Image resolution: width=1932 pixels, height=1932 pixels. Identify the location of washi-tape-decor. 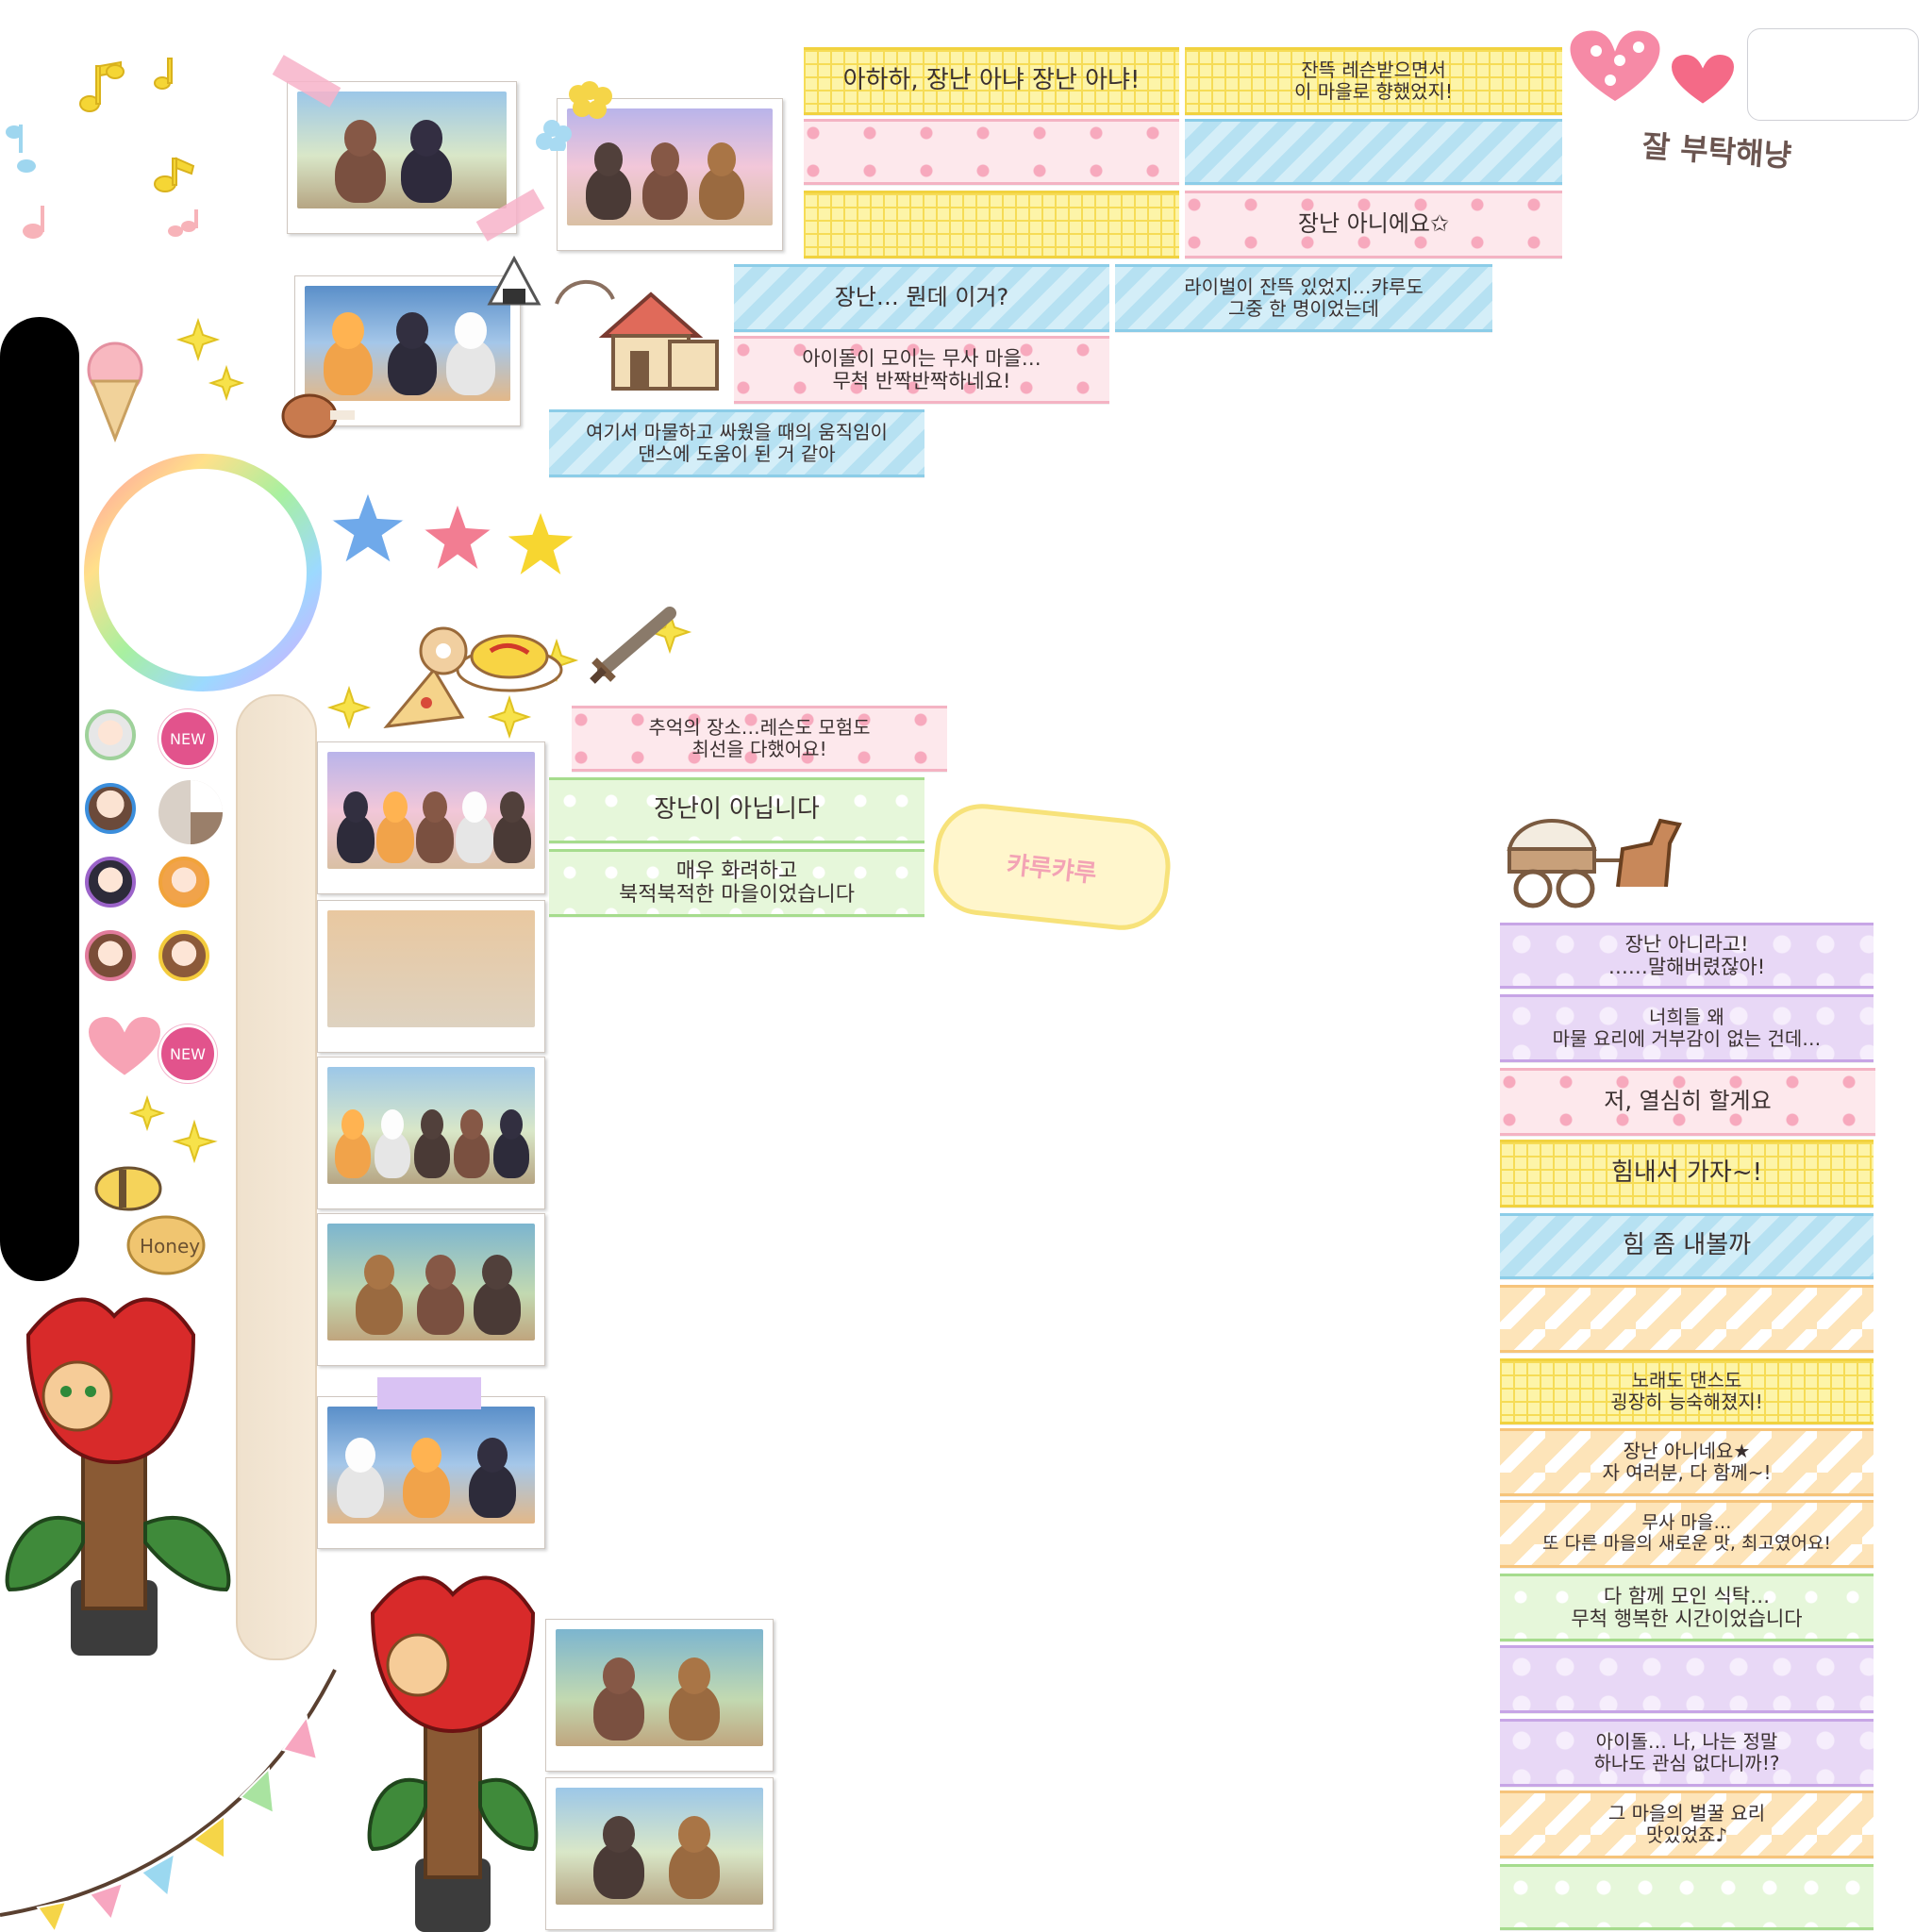
(429, 1393).